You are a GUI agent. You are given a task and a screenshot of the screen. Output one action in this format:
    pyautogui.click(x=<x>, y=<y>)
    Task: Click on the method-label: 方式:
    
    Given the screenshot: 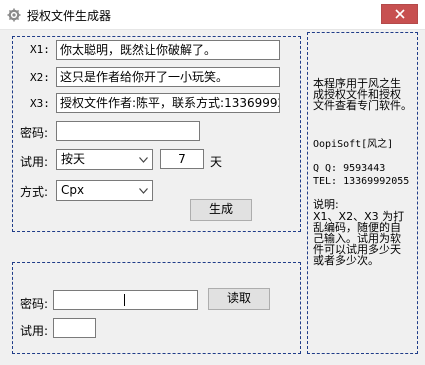 What is the action you would take?
    pyautogui.click(x=34, y=192)
    